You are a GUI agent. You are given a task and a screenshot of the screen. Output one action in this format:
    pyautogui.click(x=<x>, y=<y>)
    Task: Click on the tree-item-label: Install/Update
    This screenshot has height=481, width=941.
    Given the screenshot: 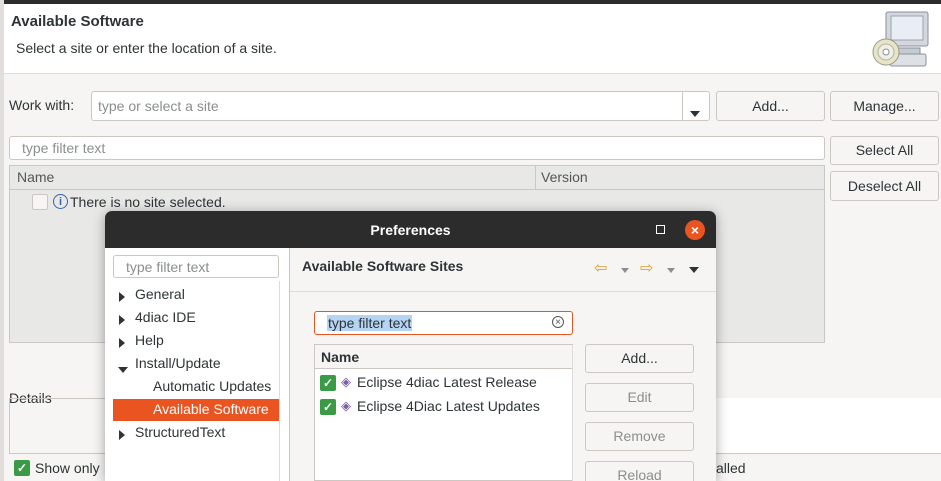 What is the action you would take?
    pyautogui.click(x=178, y=363)
    